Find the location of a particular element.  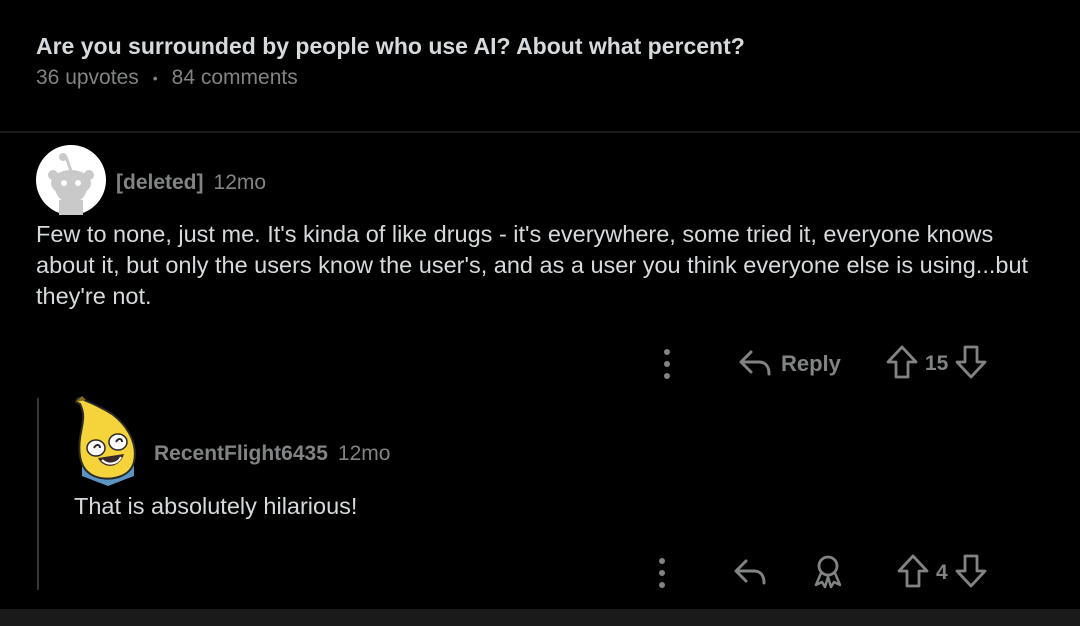

thread-line is located at coordinates (38, 494).